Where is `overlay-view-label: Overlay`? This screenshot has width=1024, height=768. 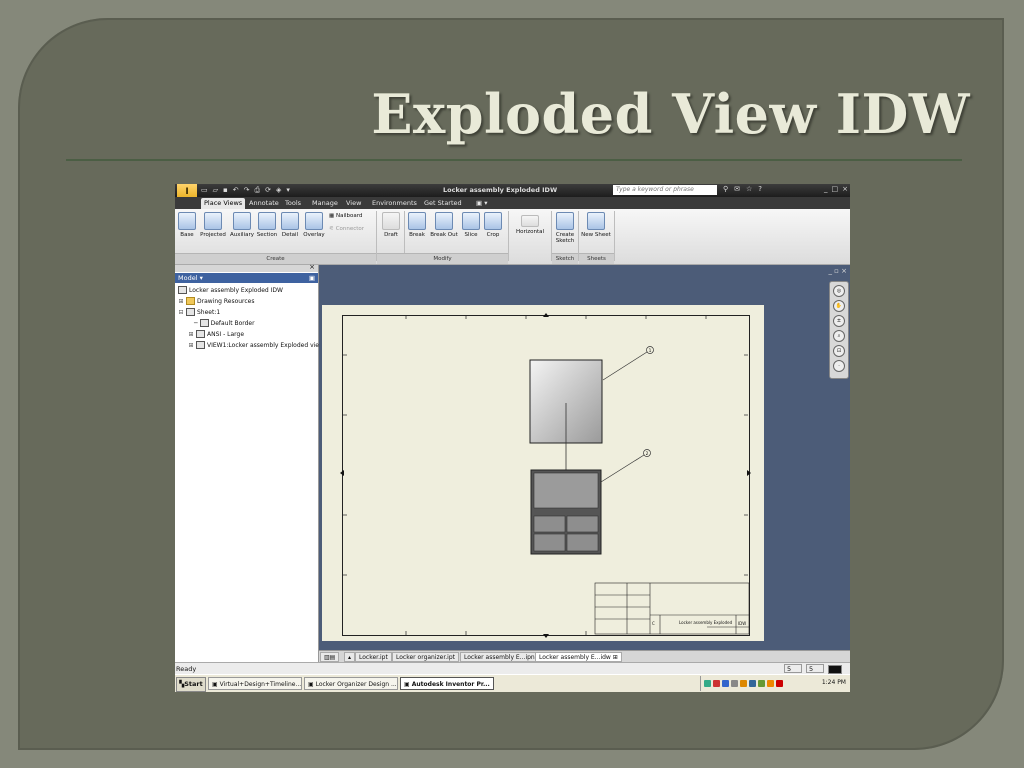
overlay-view-label: Overlay is located at coordinates (314, 235).